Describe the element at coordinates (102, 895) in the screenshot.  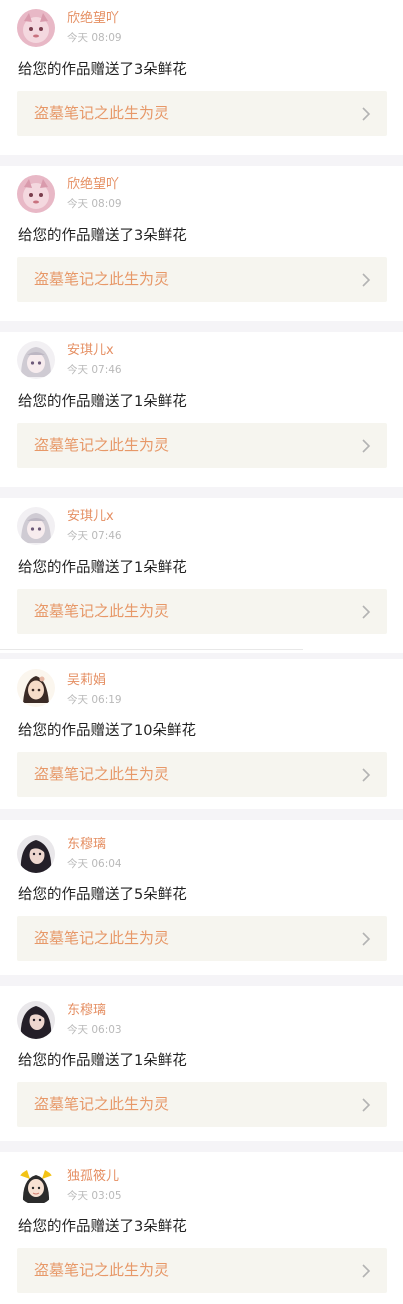
I see `gift-message: 给您的作品赠送了5朵鲜花` at that location.